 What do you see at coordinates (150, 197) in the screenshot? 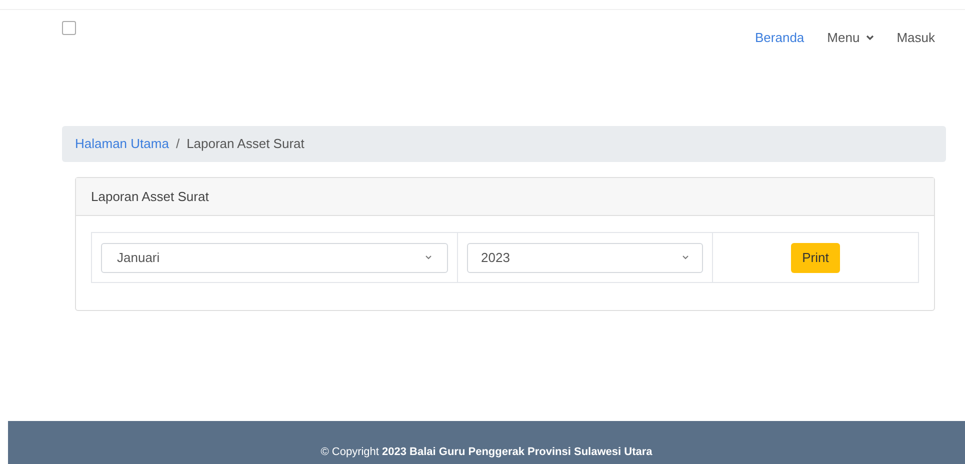
I see `card-title: Laporan Asset Surat` at bounding box center [150, 197].